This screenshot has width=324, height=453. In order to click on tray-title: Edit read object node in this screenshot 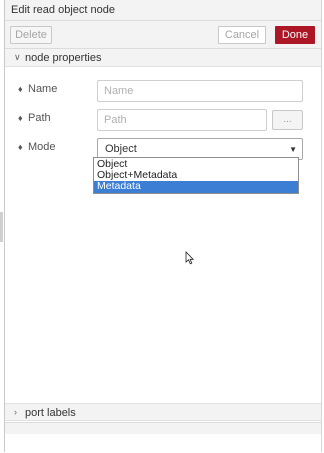, I will do `click(63, 10)`.